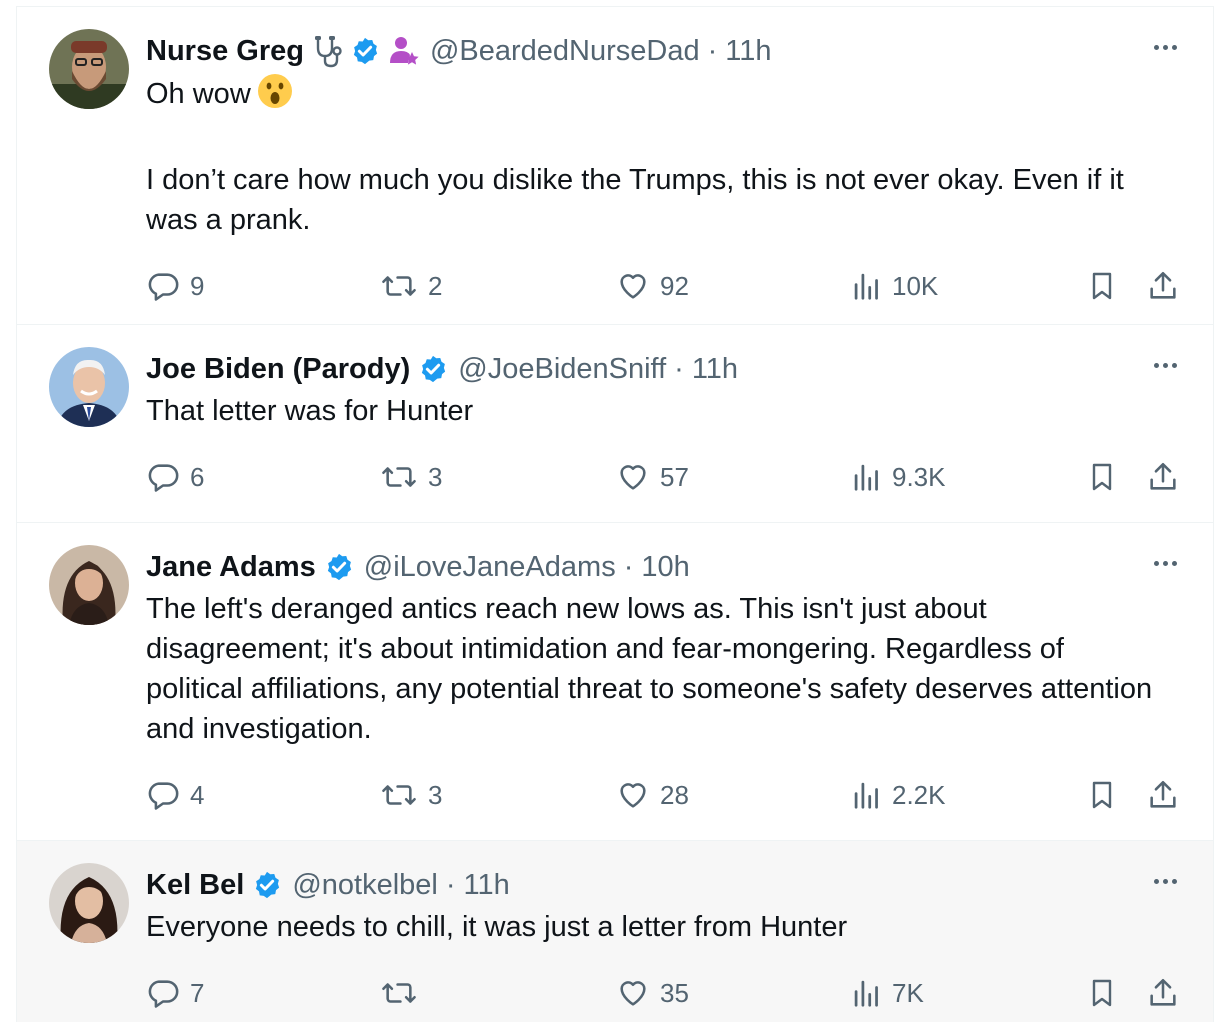 The width and height of the screenshot is (1222, 1022). I want to click on retweet-count: 2, so click(435, 285).